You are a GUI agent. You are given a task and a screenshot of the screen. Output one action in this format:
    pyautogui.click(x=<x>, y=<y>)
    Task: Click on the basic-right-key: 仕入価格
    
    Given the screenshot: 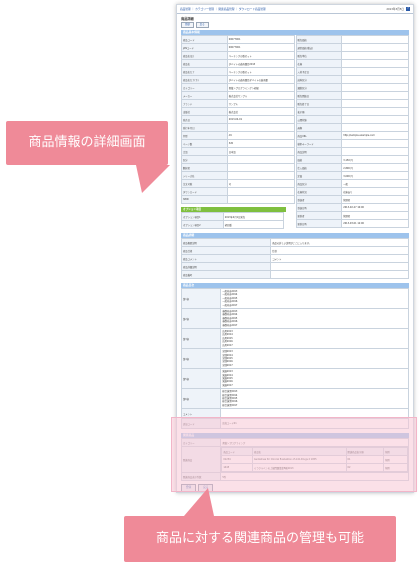 What is the action you would take?
    pyautogui.click(x=319, y=167)
    